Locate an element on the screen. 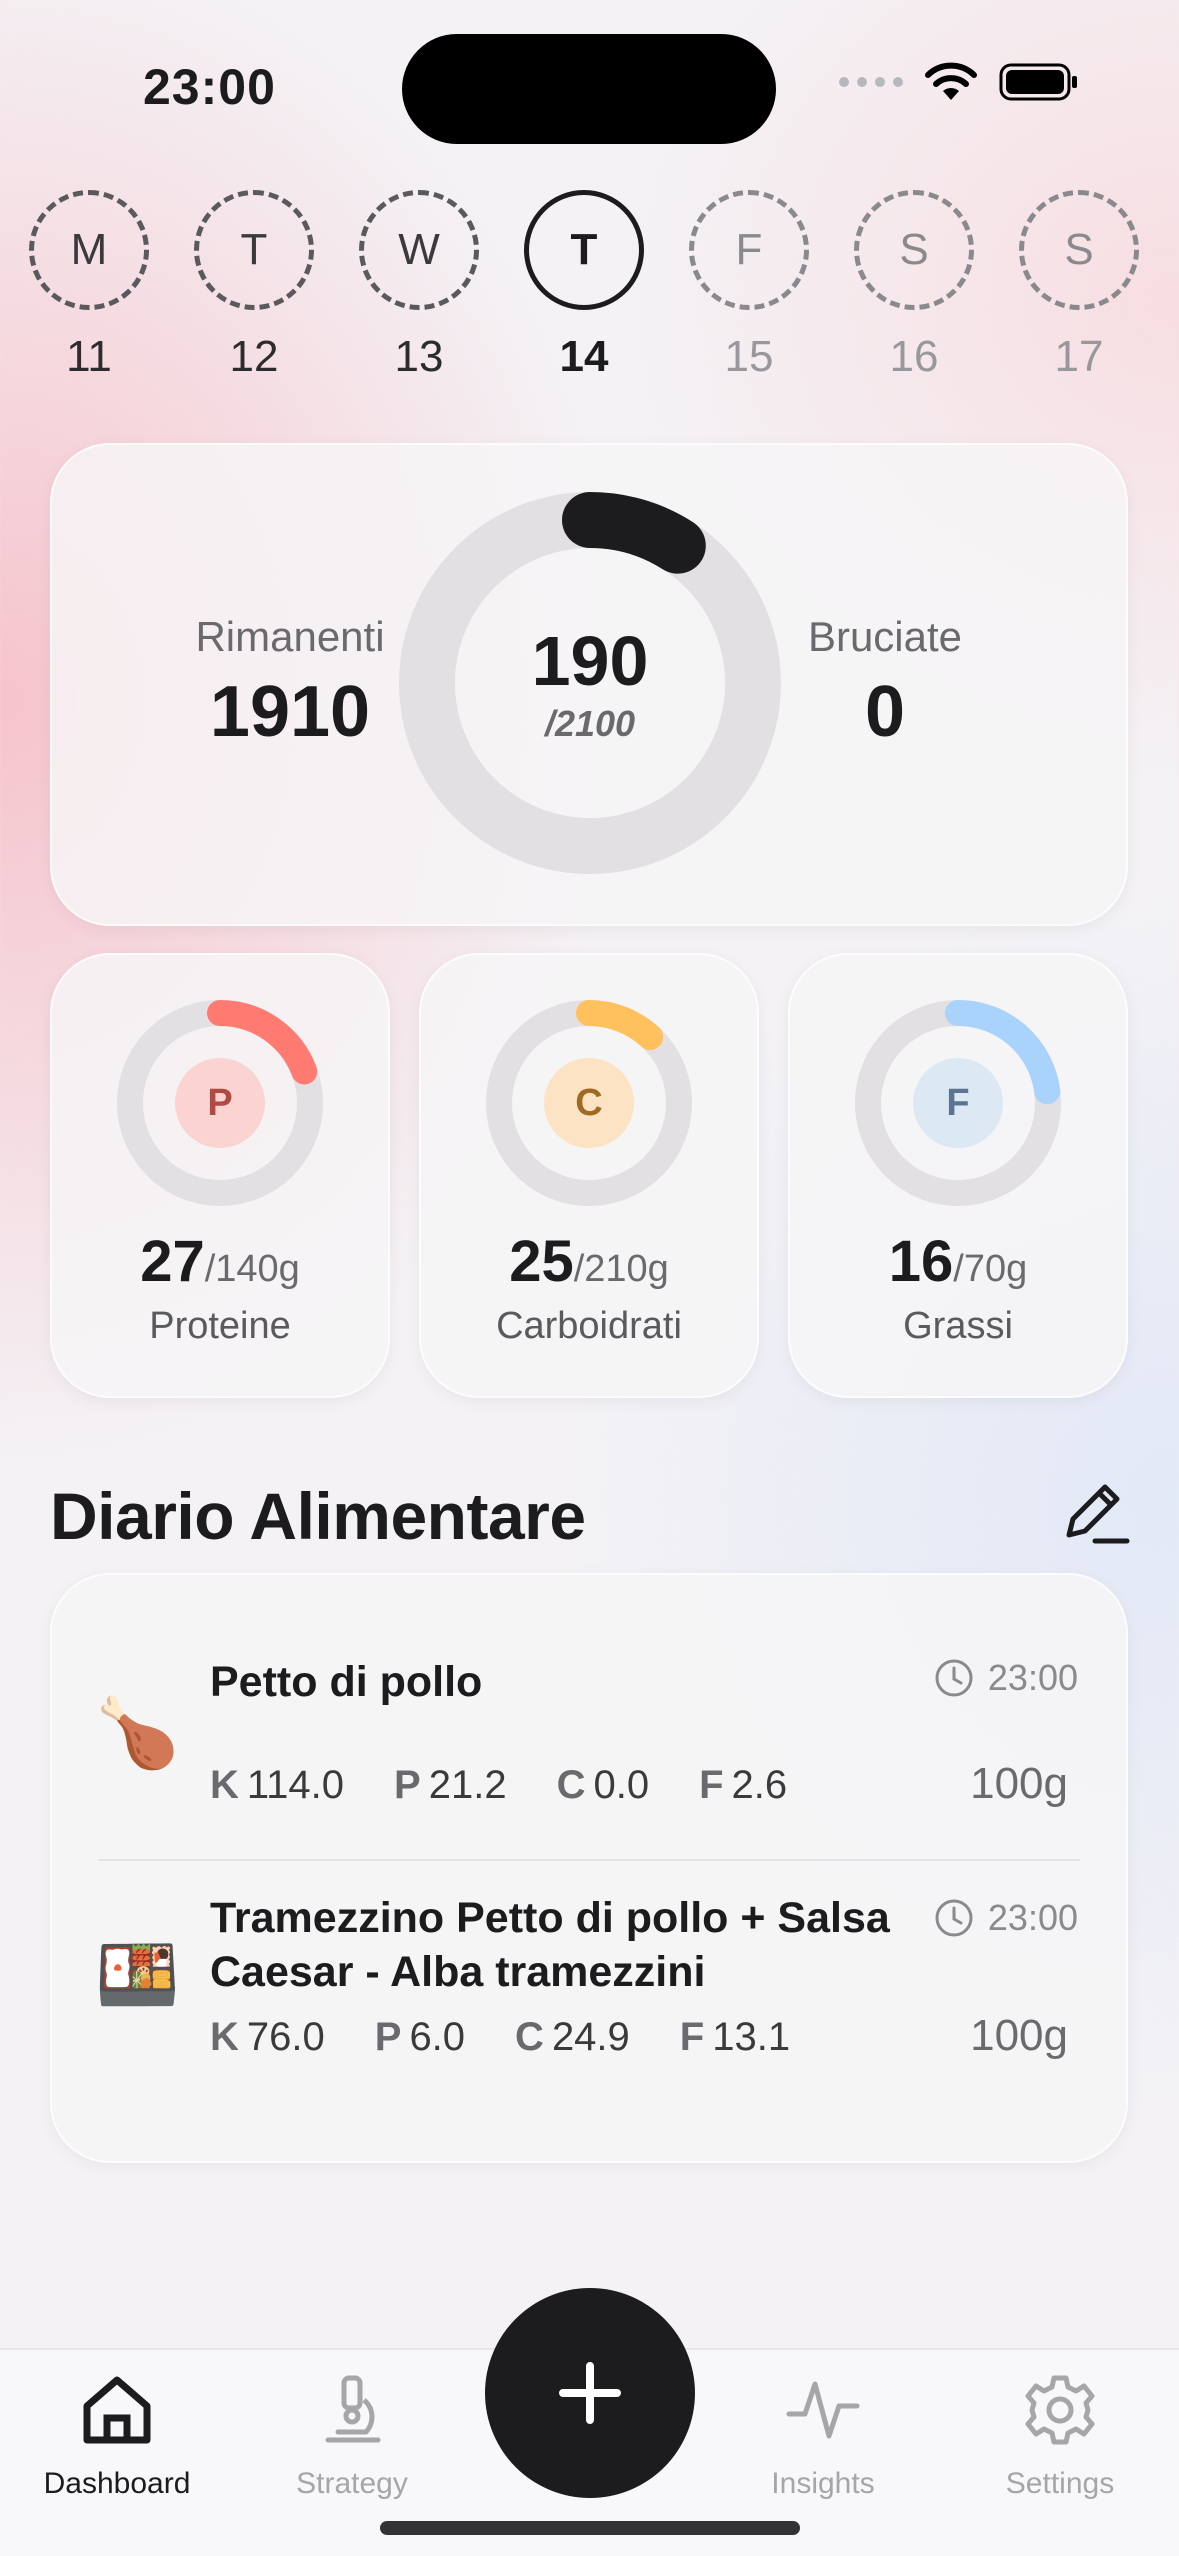 The height and width of the screenshot is (2556, 1179). protein-amount: 27/140g is located at coordinates (220, 1261).